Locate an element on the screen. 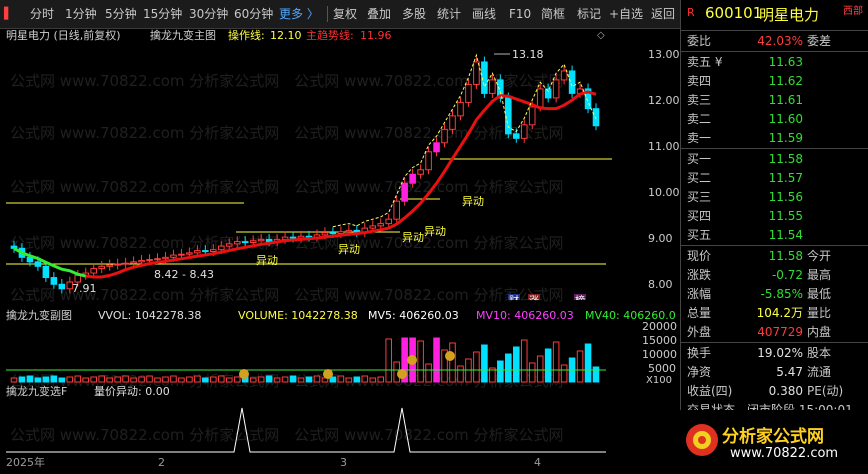 The width and height of the screenshot is (868, 474). price-axis: 13.00 12.00 11.00 10.00 9.00 8.00 is located at coordinates (646, 172).